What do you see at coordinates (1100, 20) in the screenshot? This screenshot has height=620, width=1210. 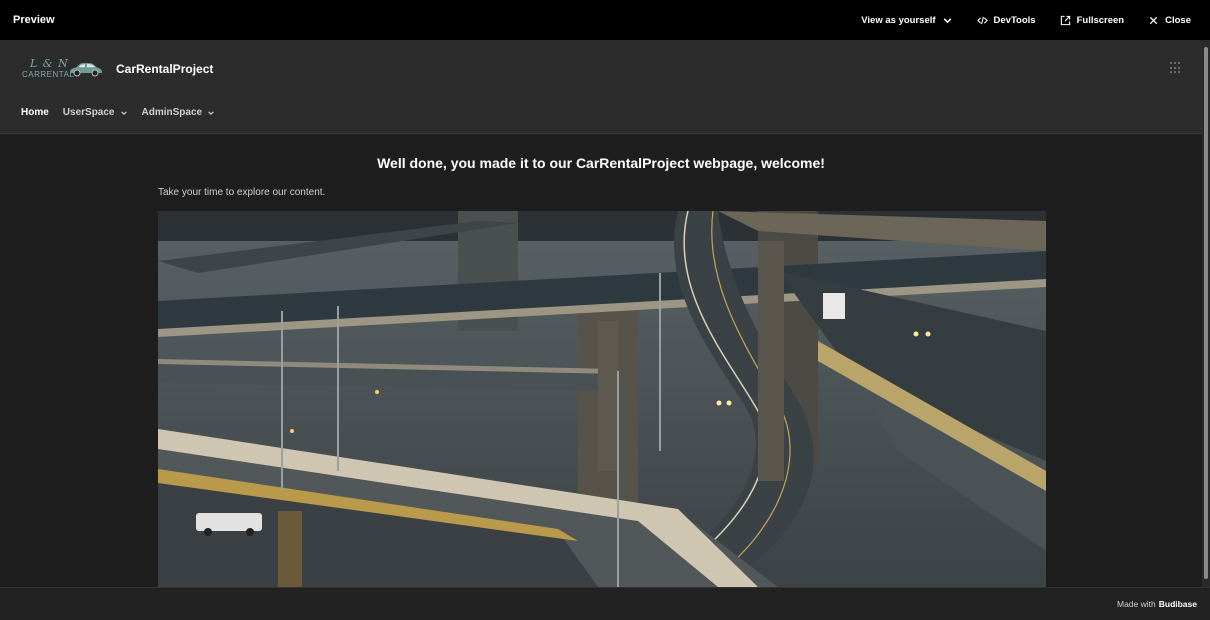 I see `fullscreen-label: Fullscreen` at bounding box center [1100, 20].